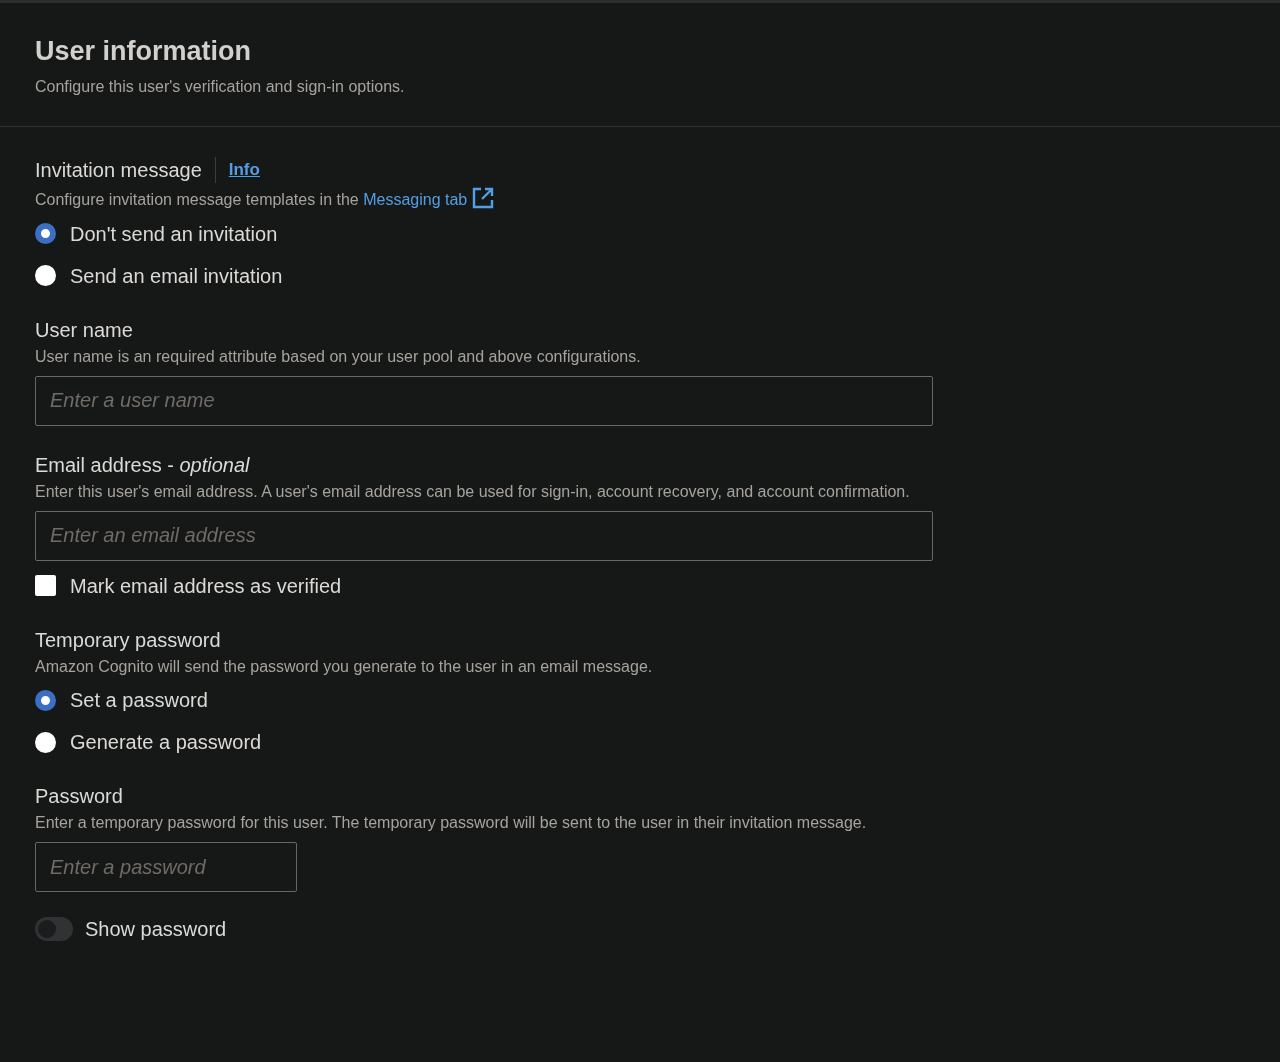  I want to click on field-description: Amazon Cognito will send the password you generate to the user in an email message., so click(344, 666).